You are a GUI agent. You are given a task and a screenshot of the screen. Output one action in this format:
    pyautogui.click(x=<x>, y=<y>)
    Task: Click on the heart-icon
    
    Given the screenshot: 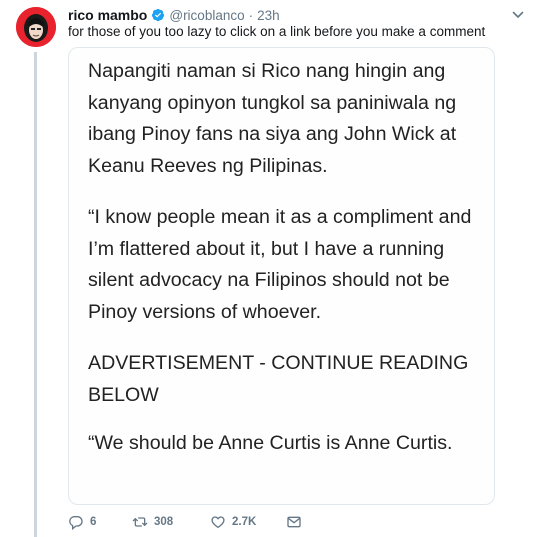 What is the action you would take?
    pyautogui.click(x=218, y=522)
    